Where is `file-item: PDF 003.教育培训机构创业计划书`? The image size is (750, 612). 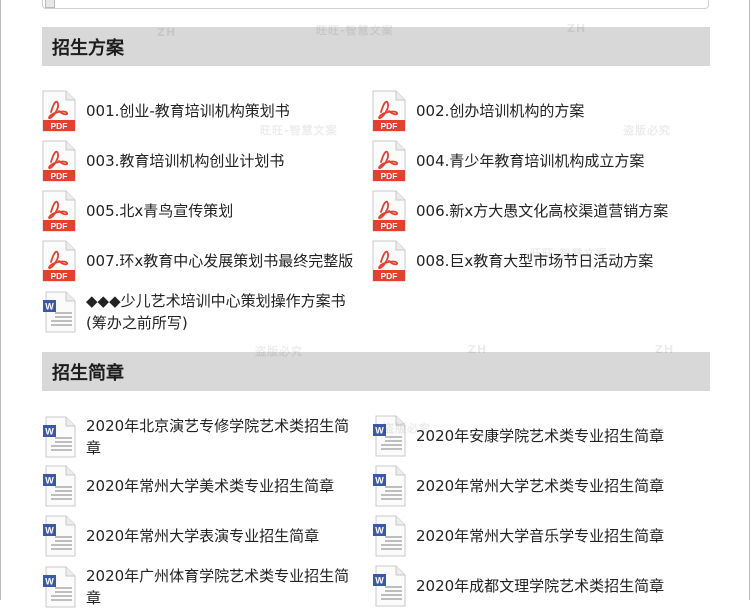 file-item: PDF 003.教育培训机构创业计划书 is located at coordinates (202, 161).